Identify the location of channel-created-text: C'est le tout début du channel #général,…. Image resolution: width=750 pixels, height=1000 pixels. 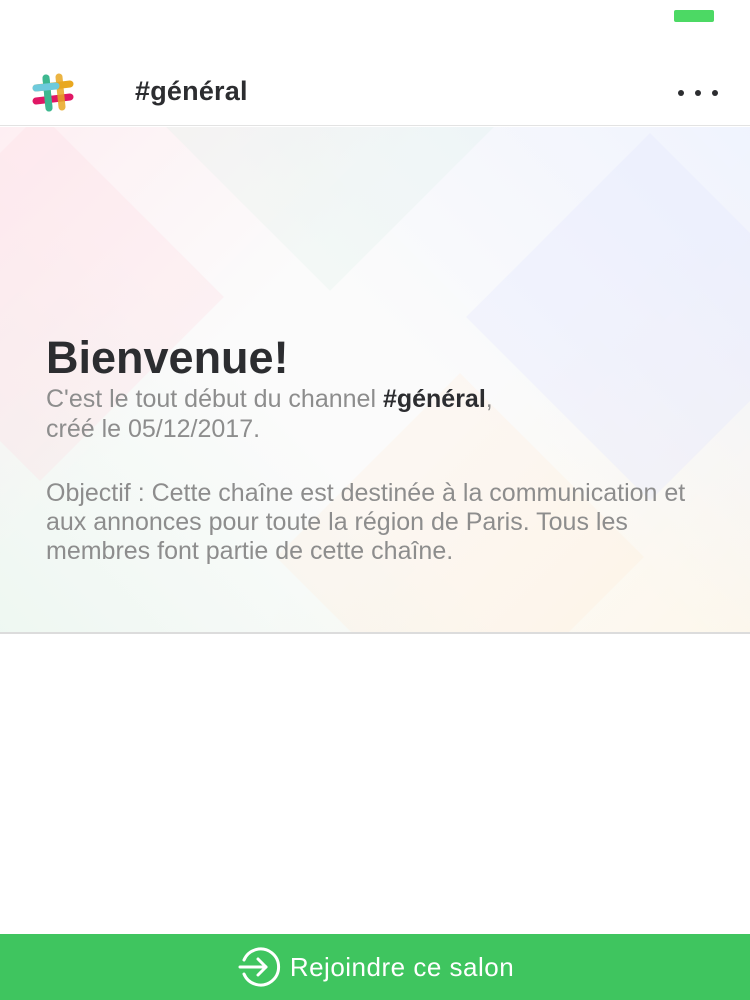
(366, 414).